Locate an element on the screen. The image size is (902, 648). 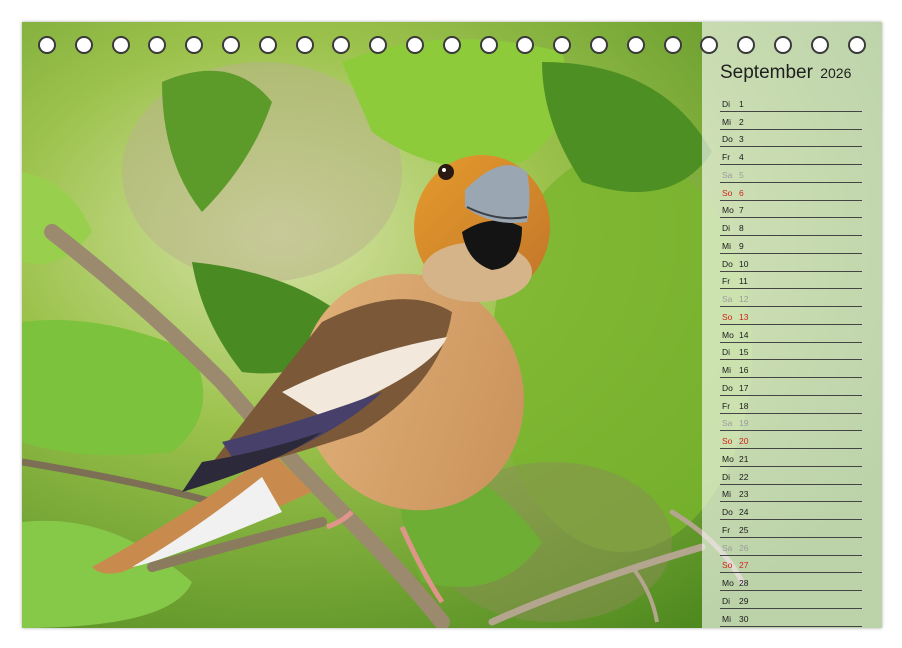
day-row: So 13 is located at coordinates (791, 316).